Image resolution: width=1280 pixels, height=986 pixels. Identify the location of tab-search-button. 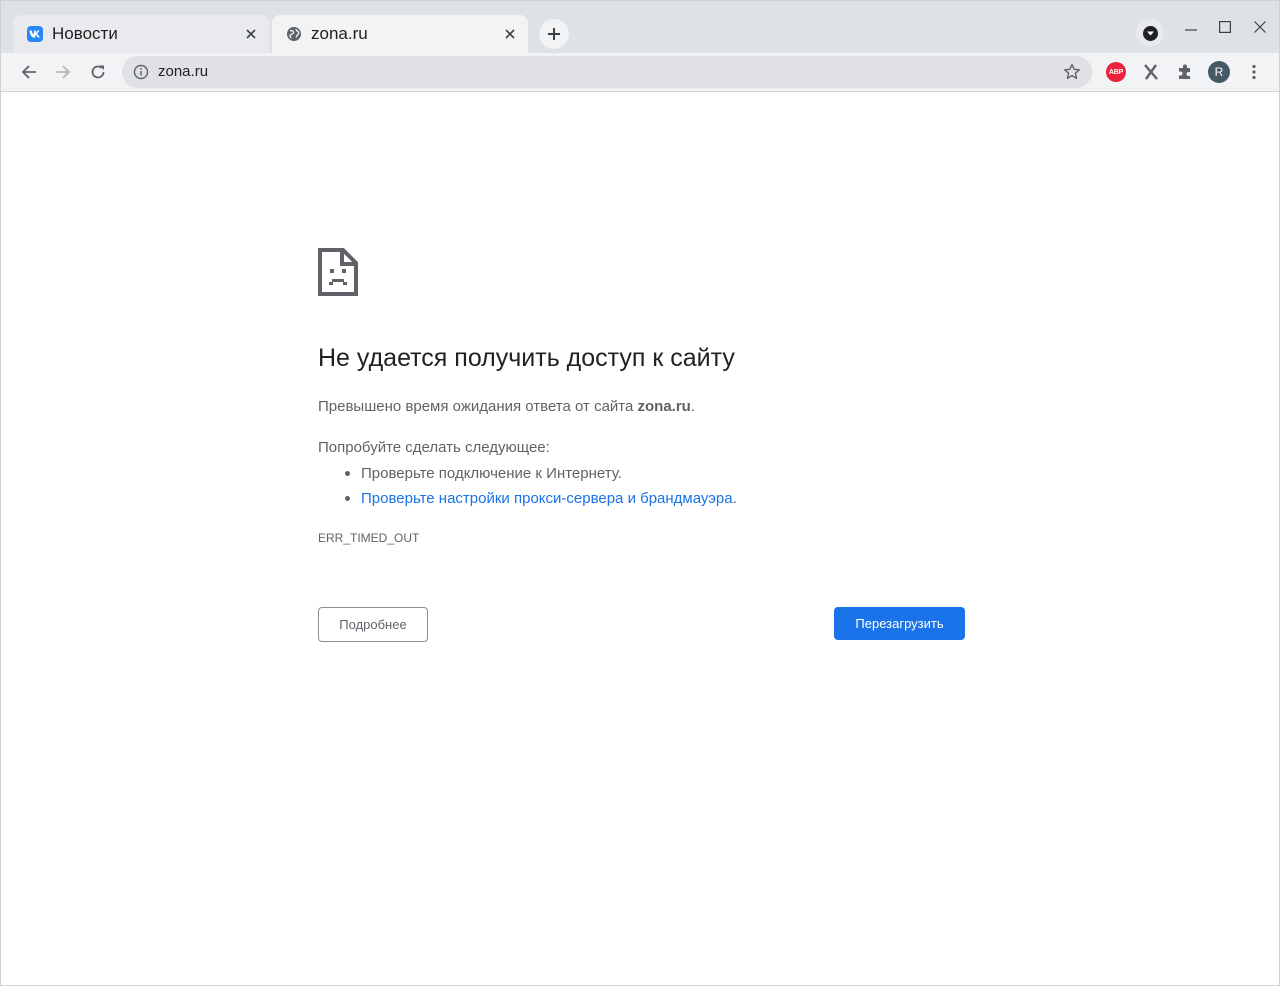
(1150, 33).